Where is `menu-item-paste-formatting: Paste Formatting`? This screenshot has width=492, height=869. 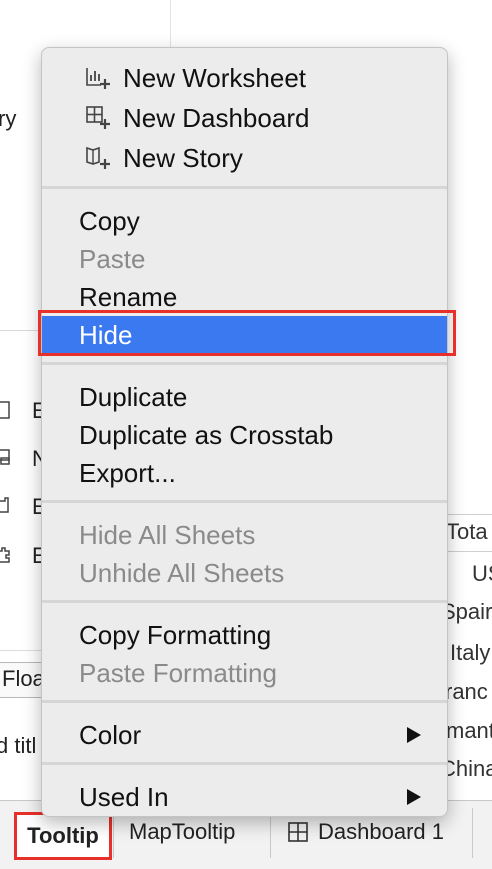
menu-item-paste-formatting: Paste Formatting is located at coordinates (244, 673).